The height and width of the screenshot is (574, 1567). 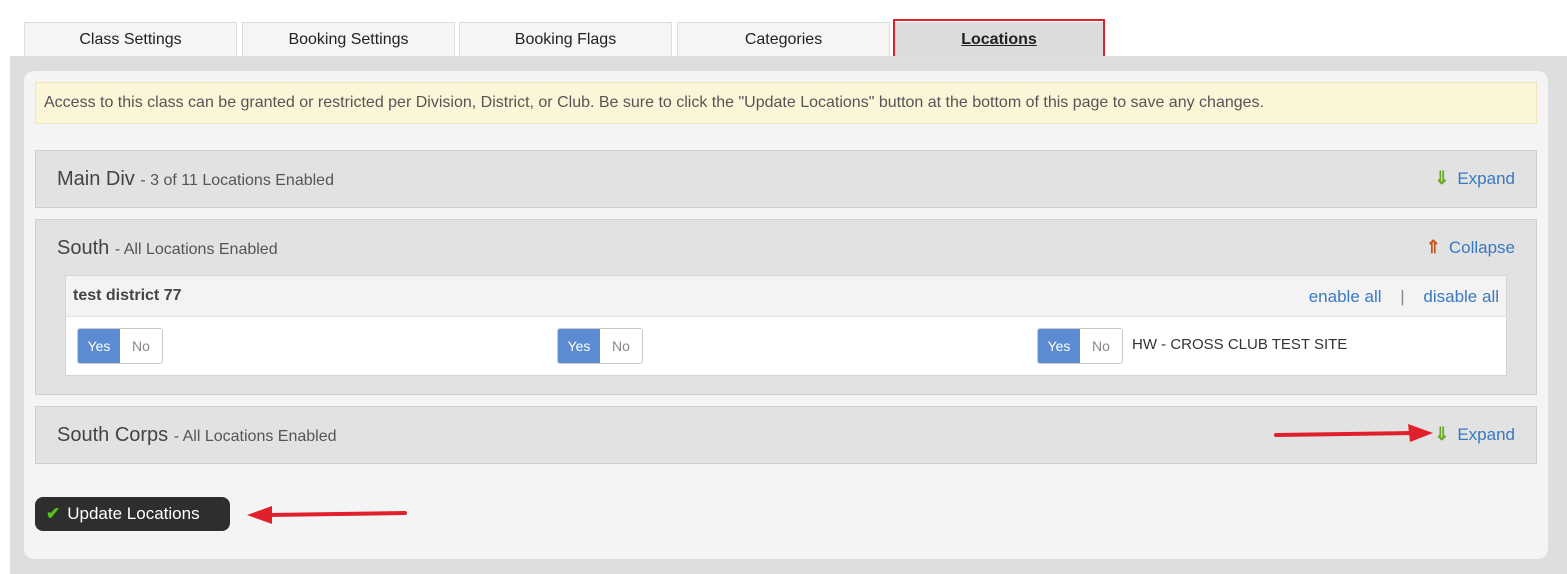 What do you see at coordinates (237, 180) in the screenshot?
I see `section-status: - 3 of 11 Locations Enabled` at bounding box center [237, 180].